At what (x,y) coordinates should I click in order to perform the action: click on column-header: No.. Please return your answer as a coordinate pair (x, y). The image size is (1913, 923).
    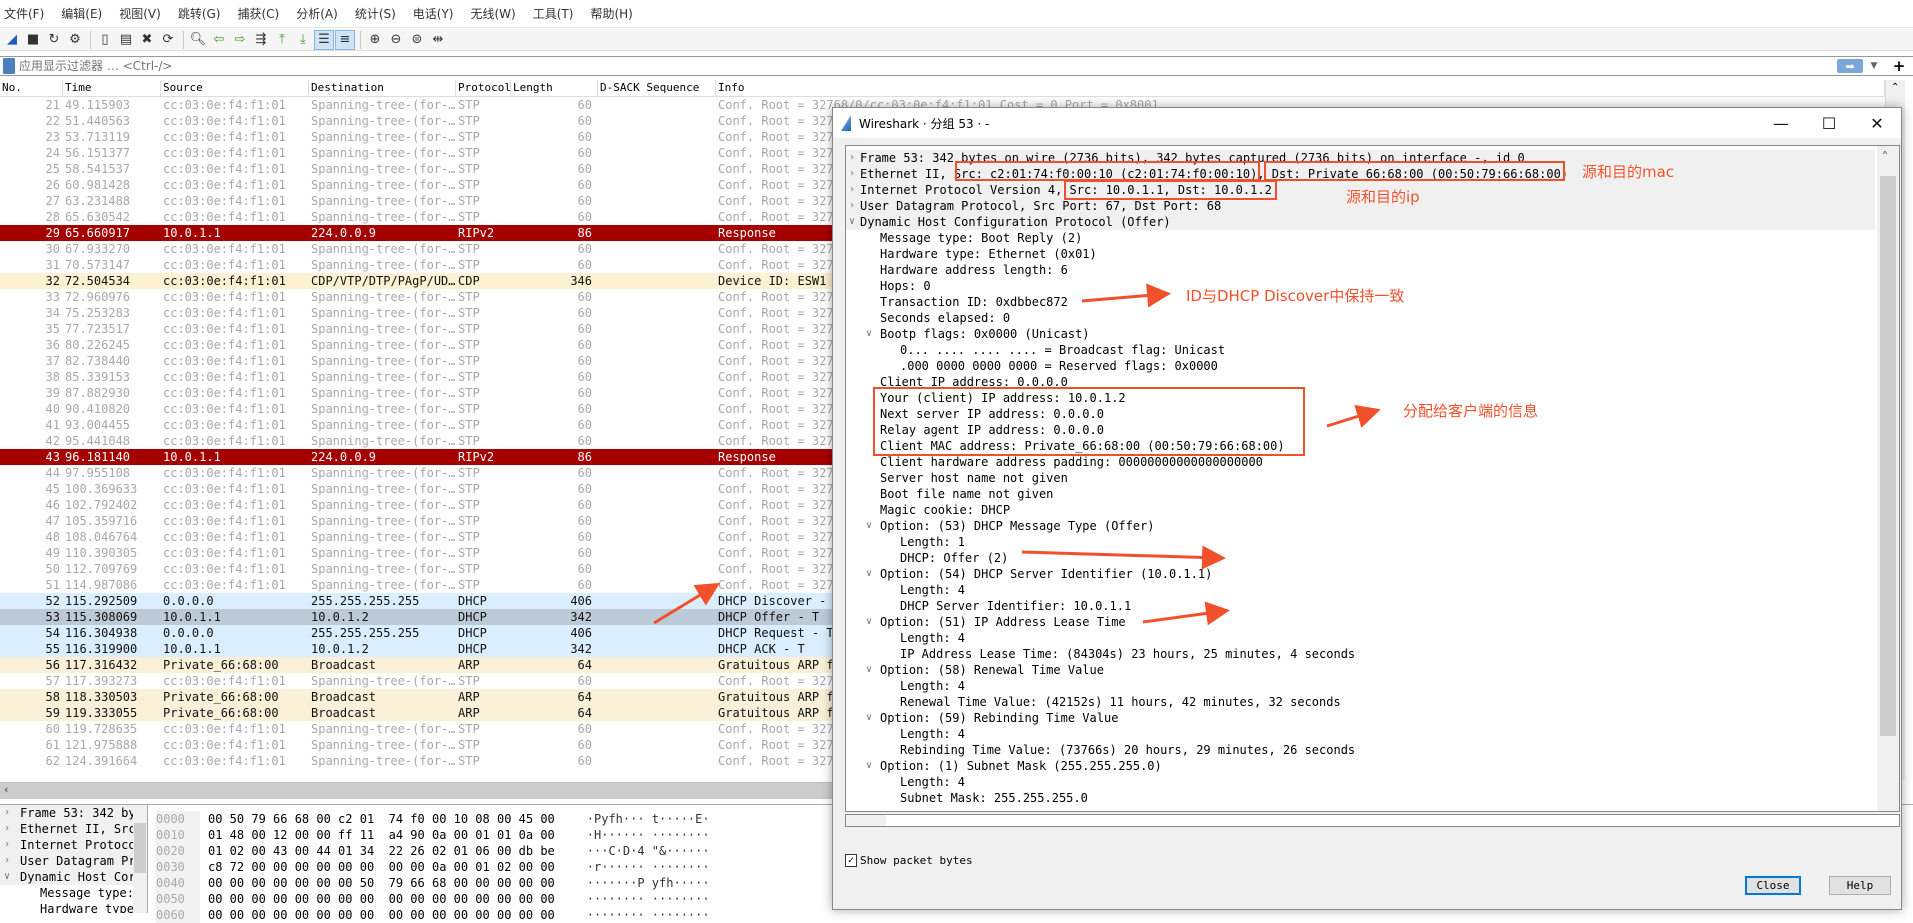
    Looking at the image, I should click on (31, 88).